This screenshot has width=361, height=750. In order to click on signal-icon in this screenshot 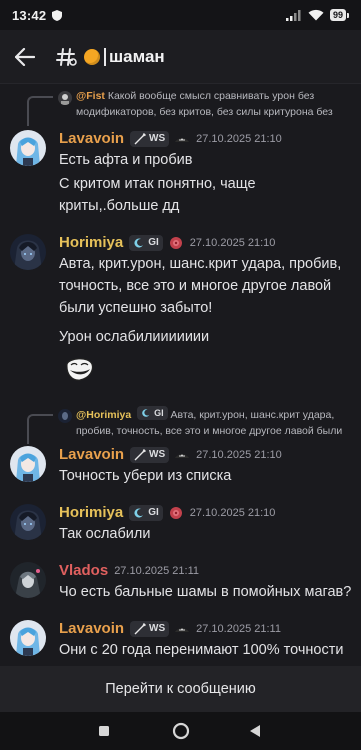, I will do `click(293, 15)`.